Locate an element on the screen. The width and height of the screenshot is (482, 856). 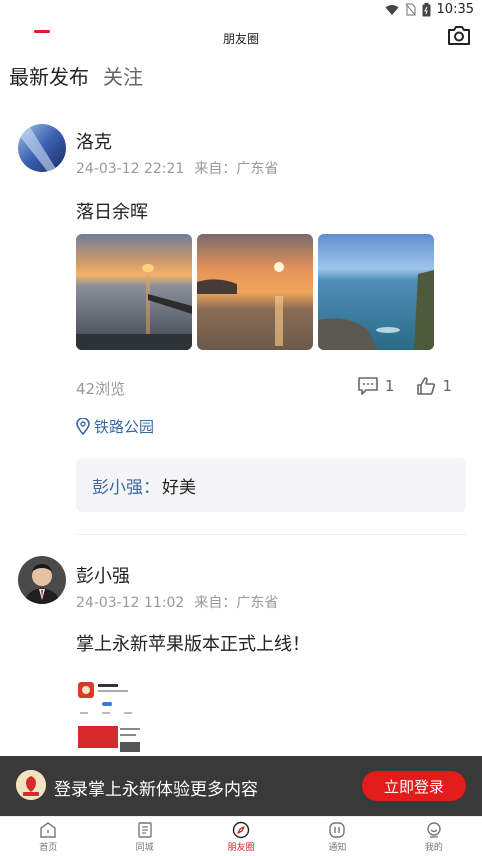
login-prompt: 登录掌上永新体验更多内容 is located at coordinates (156, 790).